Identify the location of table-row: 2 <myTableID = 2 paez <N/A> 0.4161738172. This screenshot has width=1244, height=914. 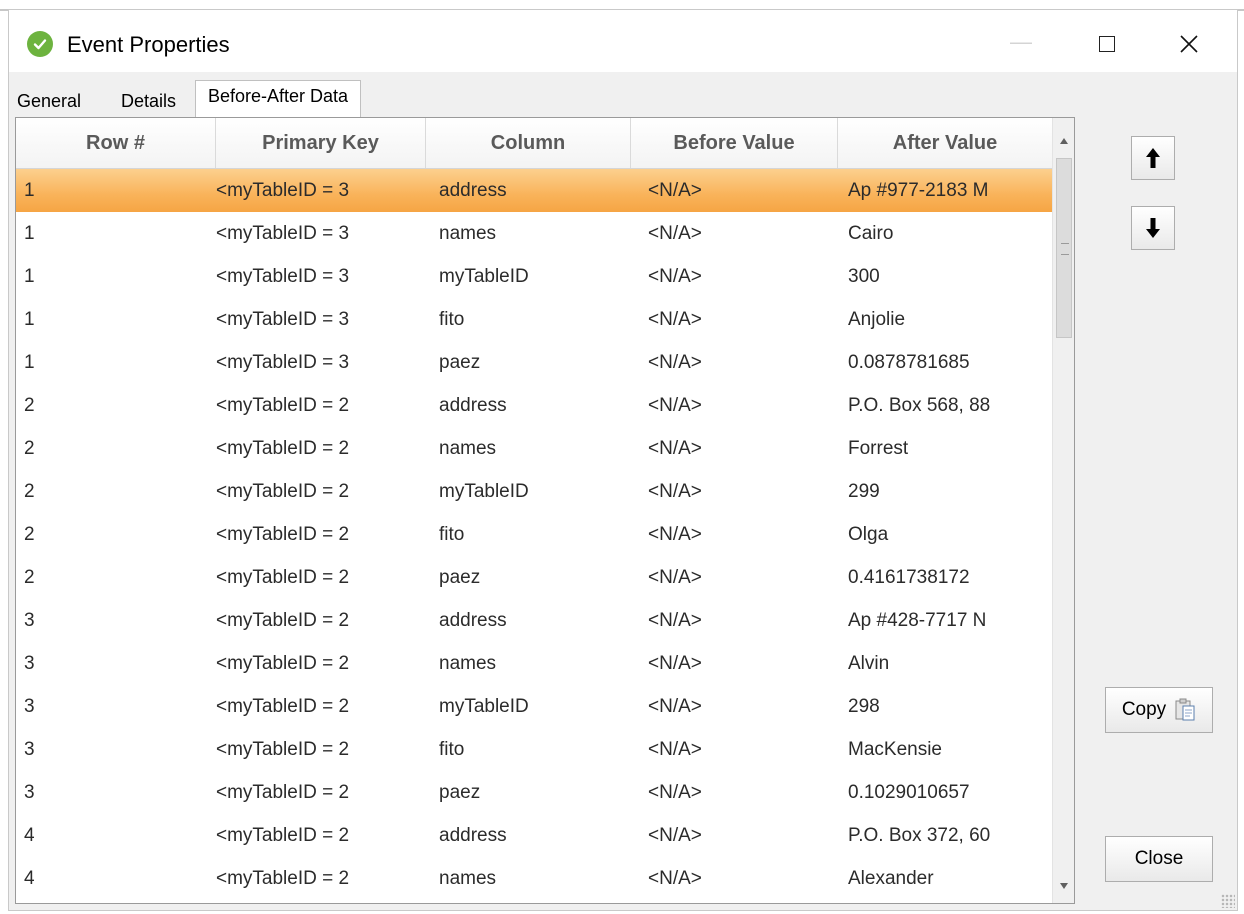
(534, 577).